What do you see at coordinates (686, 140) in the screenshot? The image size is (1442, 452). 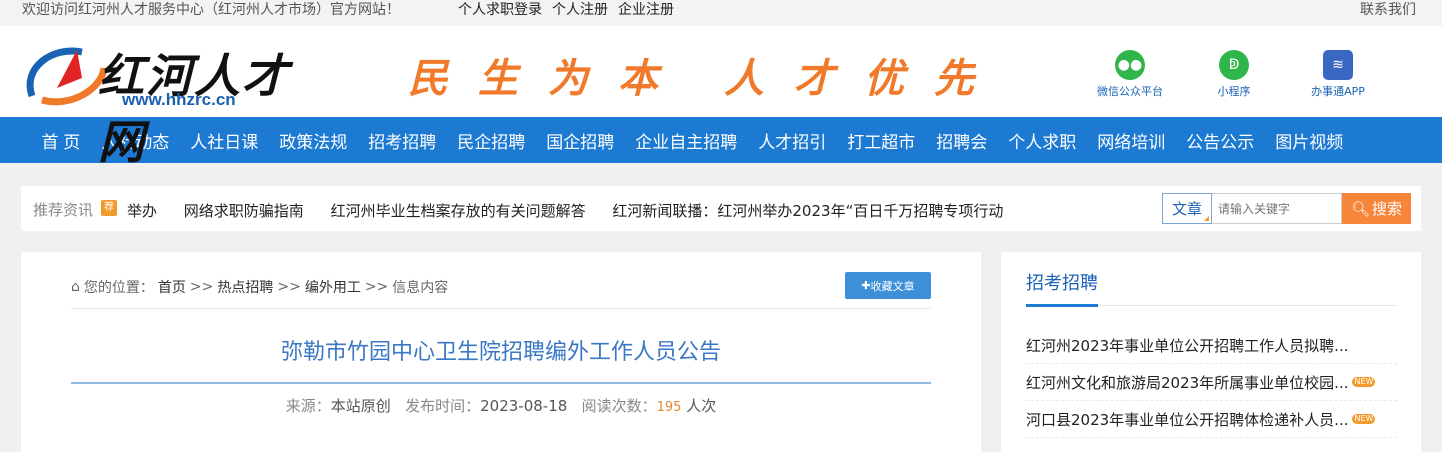 I see `nav-company-recruit: 企业自主招聘` at bounding box center [686, 140].